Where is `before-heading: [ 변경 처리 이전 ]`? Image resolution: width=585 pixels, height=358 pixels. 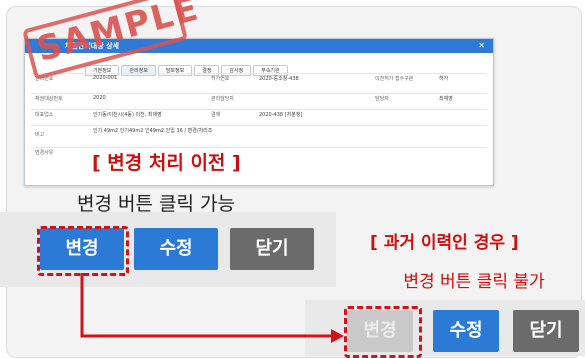 before-heading: [ 변경 처리 이전 ] is located at coordinates (166, 163).